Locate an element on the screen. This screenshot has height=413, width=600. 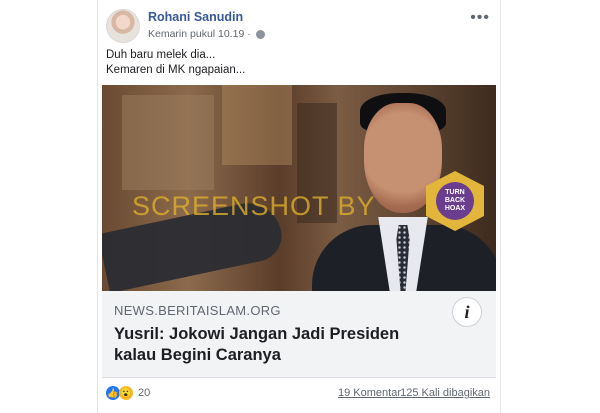
more-options-icon: ••• is located at coordinates (480, 18).